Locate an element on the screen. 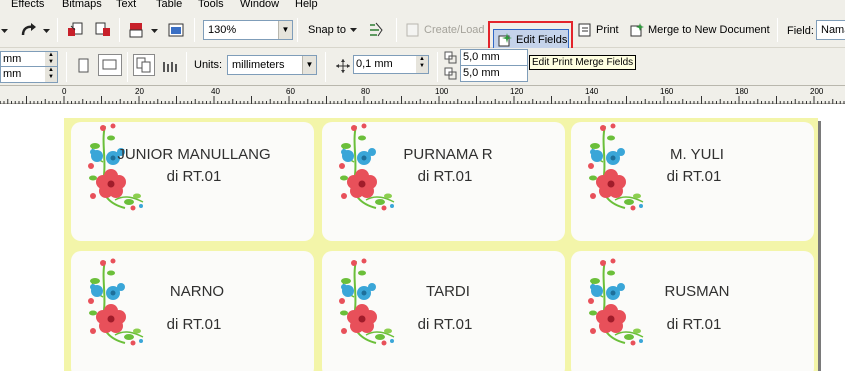 This screenshot has width=845, height=371. duplicate-x-spinbox: 5,0 mm is located at coordinates (494, 57).